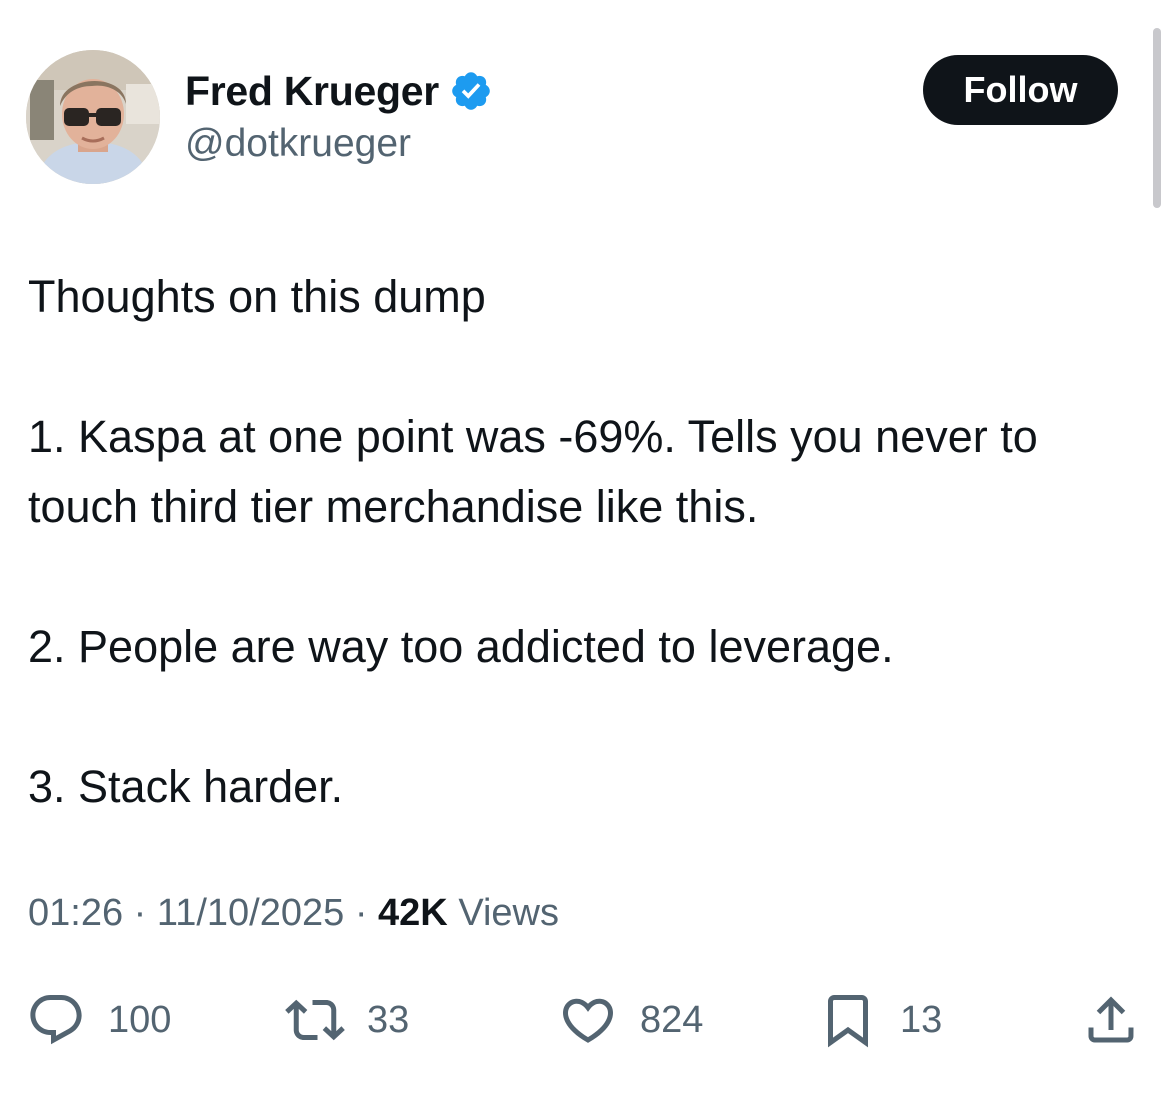 This screenshot has width=1170, height=1114. What do you see at coordinates (93, 117) in the screenshot?
I see `avatar` at bounding box center [93, 117].